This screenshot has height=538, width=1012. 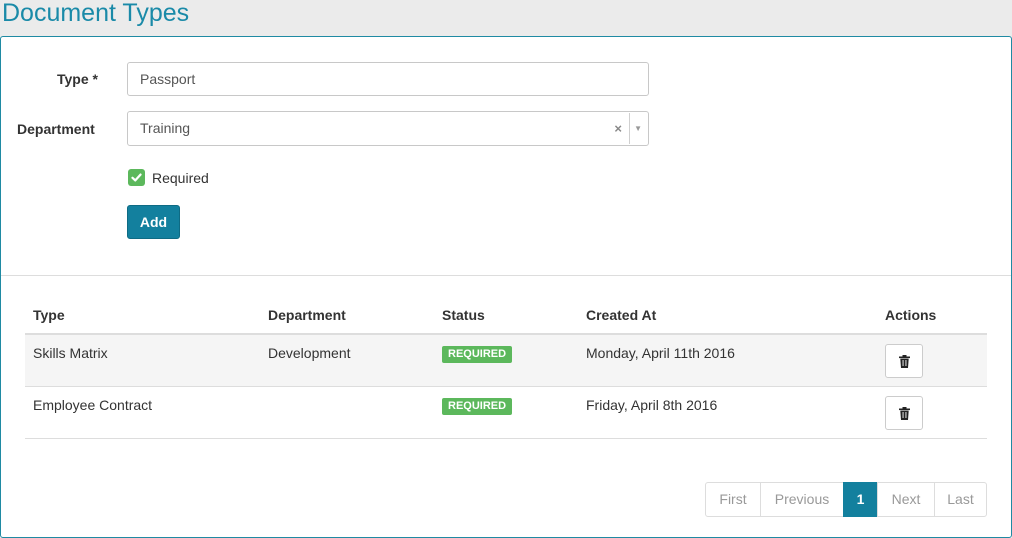 I want to click on select-separator, so click(x=629, y=128).